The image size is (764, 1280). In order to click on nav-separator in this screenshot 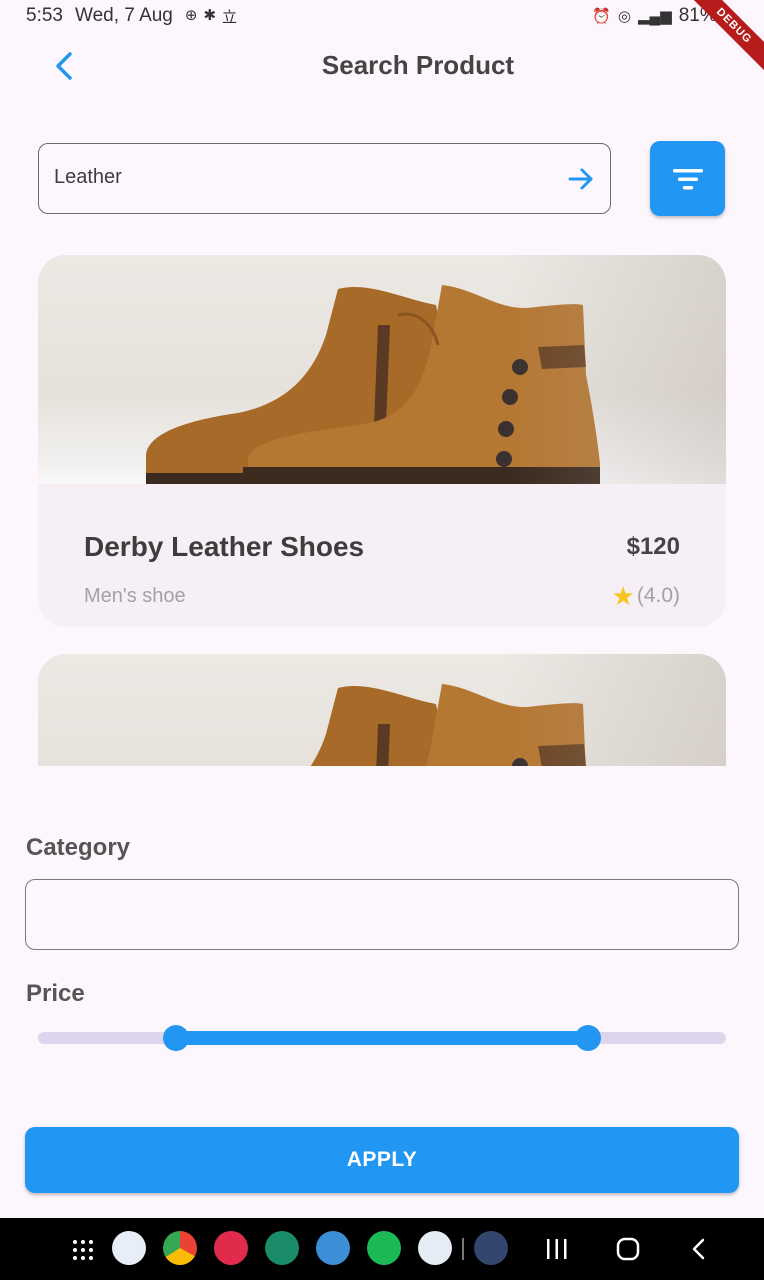, I will do `click(463, 1249)`.